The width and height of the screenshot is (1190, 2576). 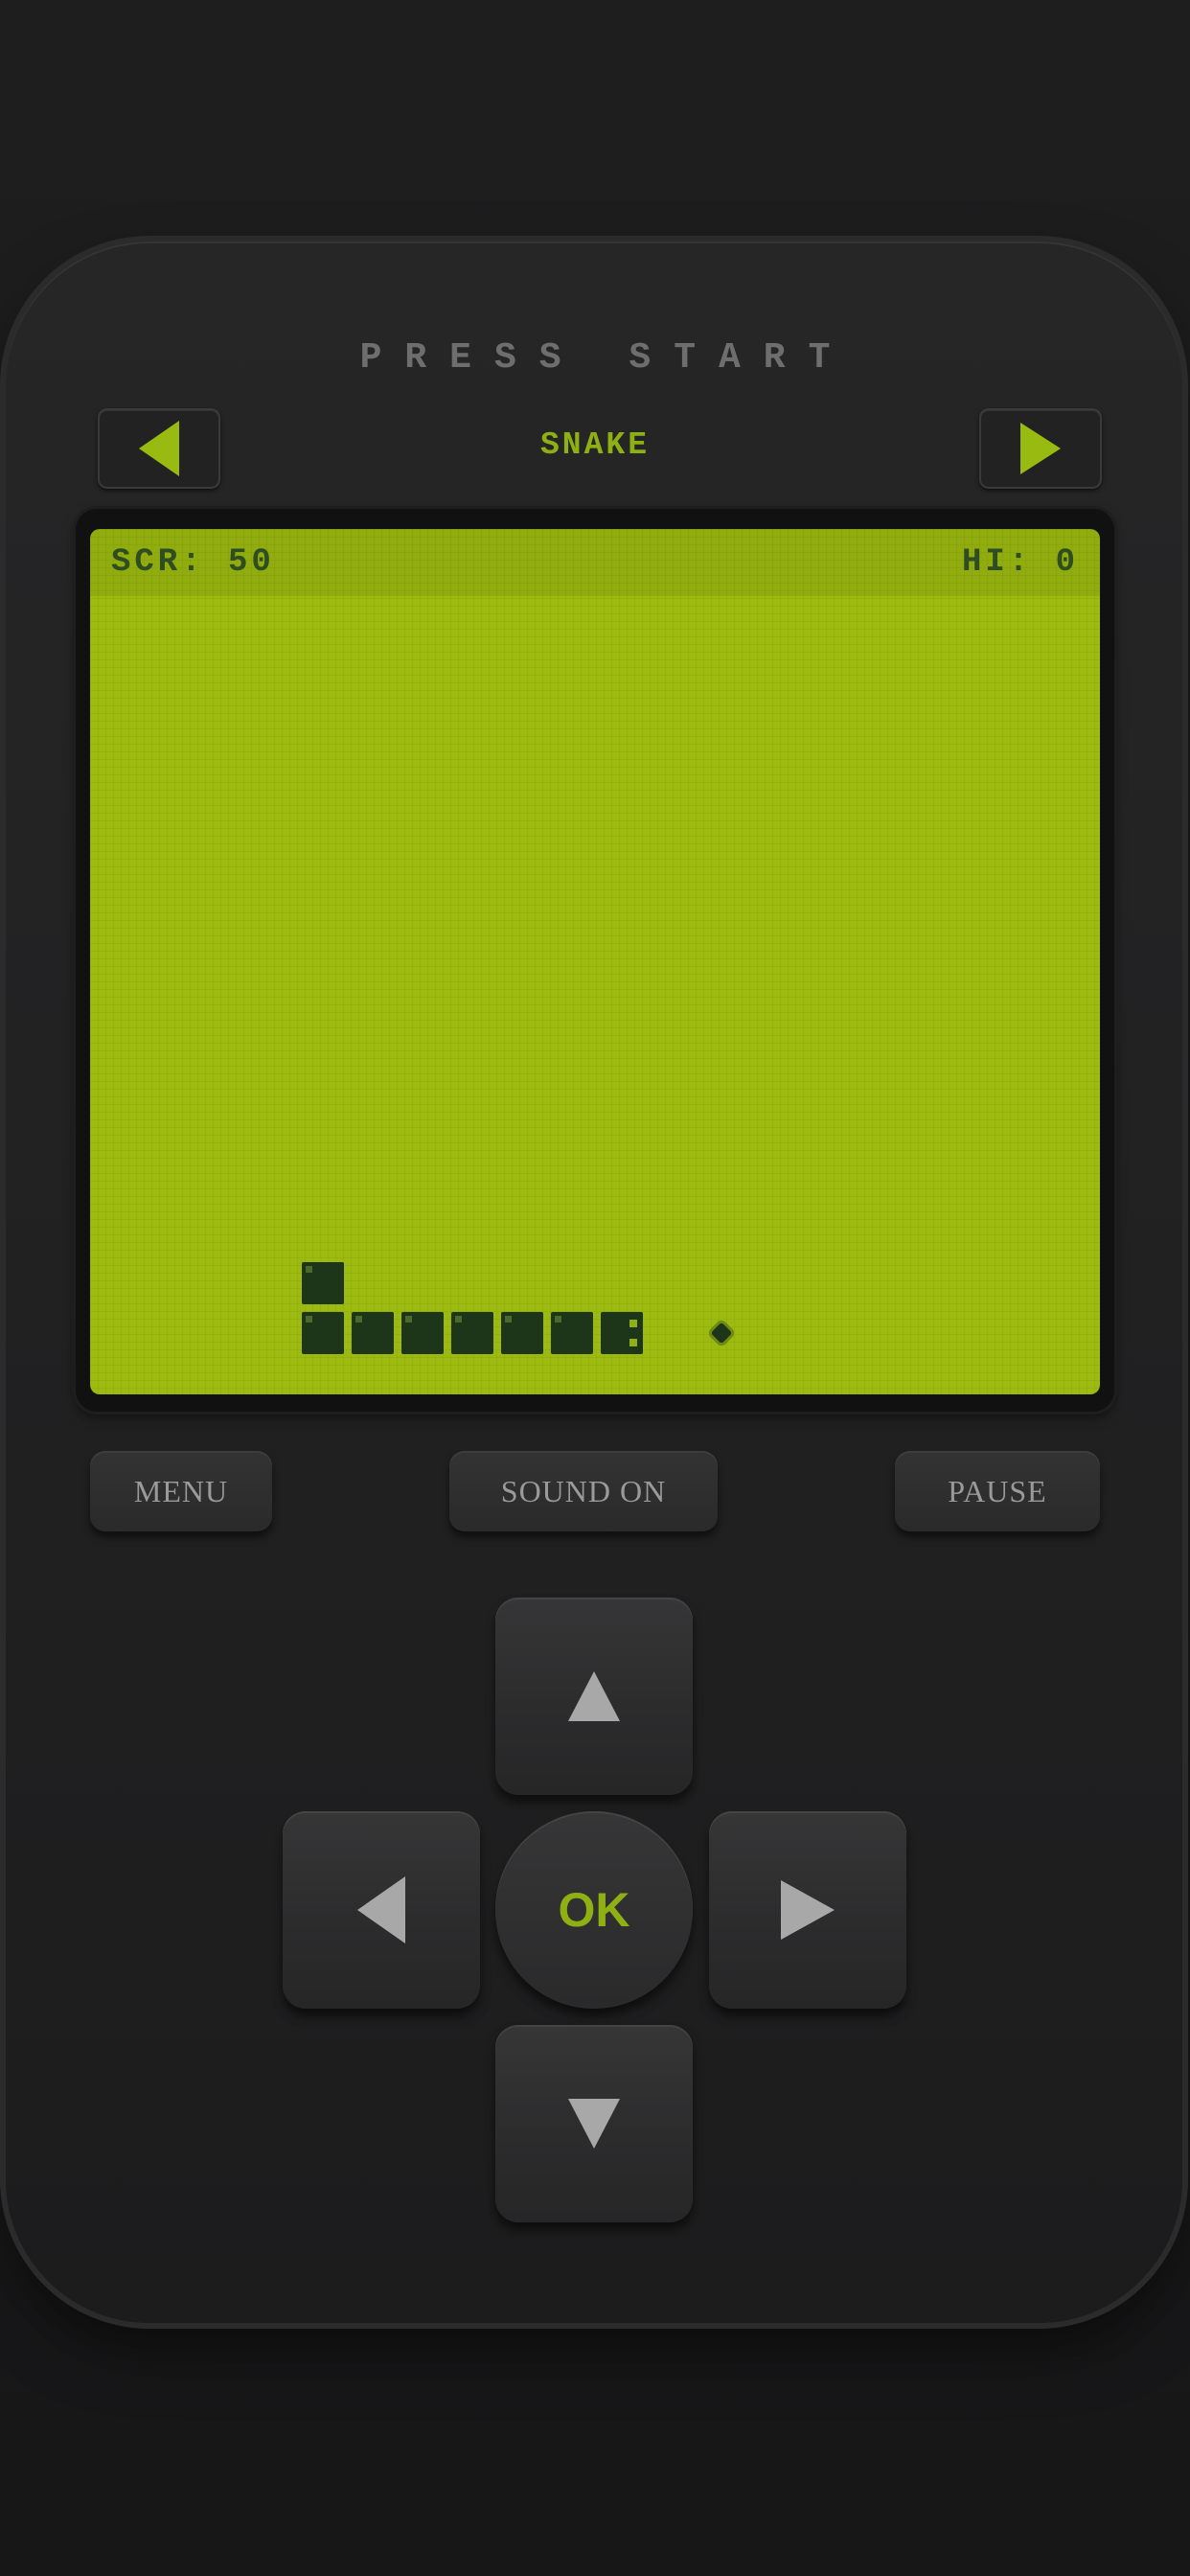 I want to click on dpad-up-button, so click(x=594, y=1696).